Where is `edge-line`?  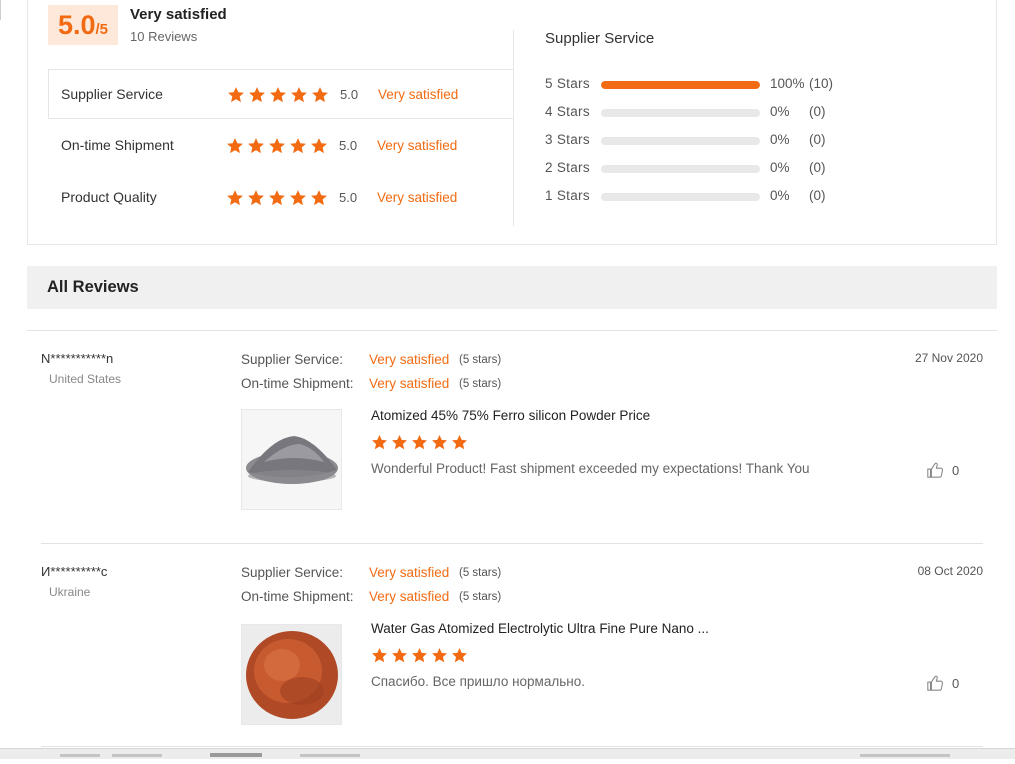
edge-line is located at coordinates (0, 10).